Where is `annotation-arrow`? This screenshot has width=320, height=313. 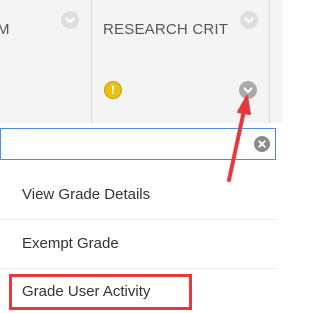
annotation-arrow is located at coordinates (239, 138).